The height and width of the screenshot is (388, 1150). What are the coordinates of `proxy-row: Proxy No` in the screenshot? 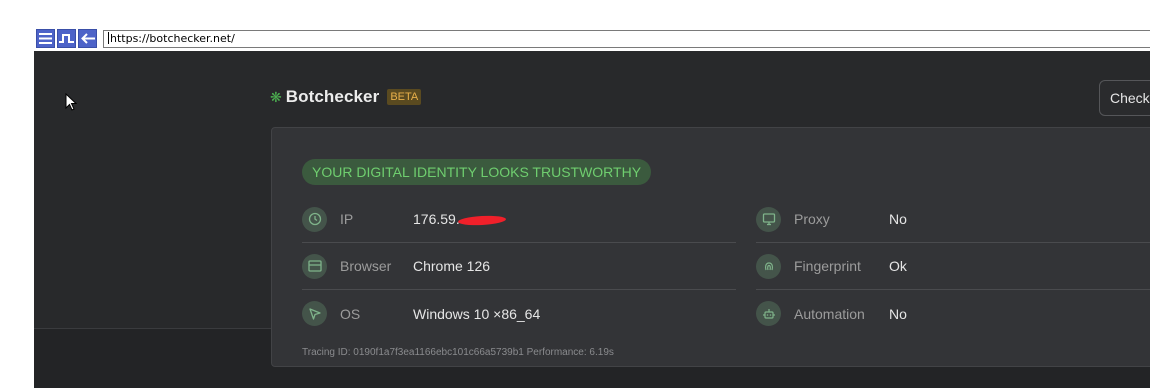 It's located at (953, 219).